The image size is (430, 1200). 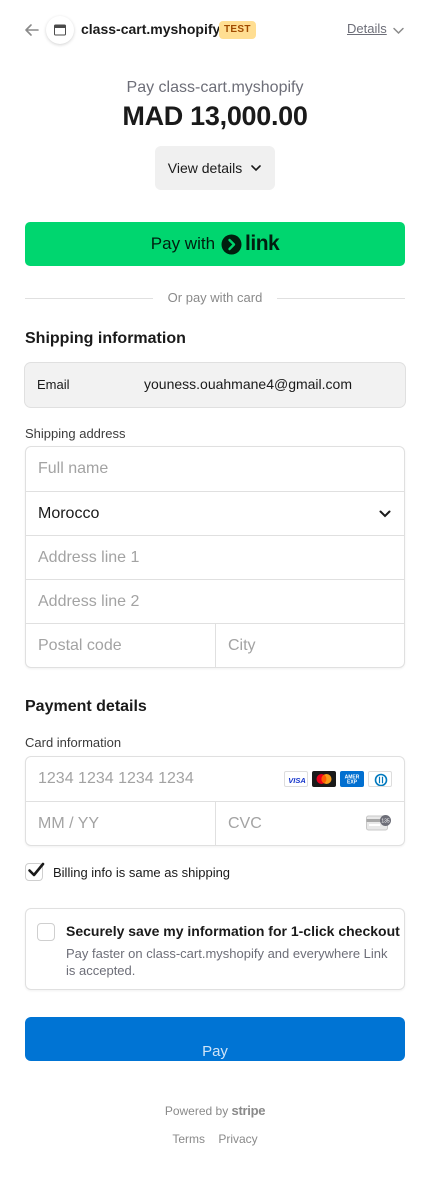 What do you see at coordinates (378, 823) in the screenshot?
I see `cvc-card-icon: 135` at bounding box center [378, 823].